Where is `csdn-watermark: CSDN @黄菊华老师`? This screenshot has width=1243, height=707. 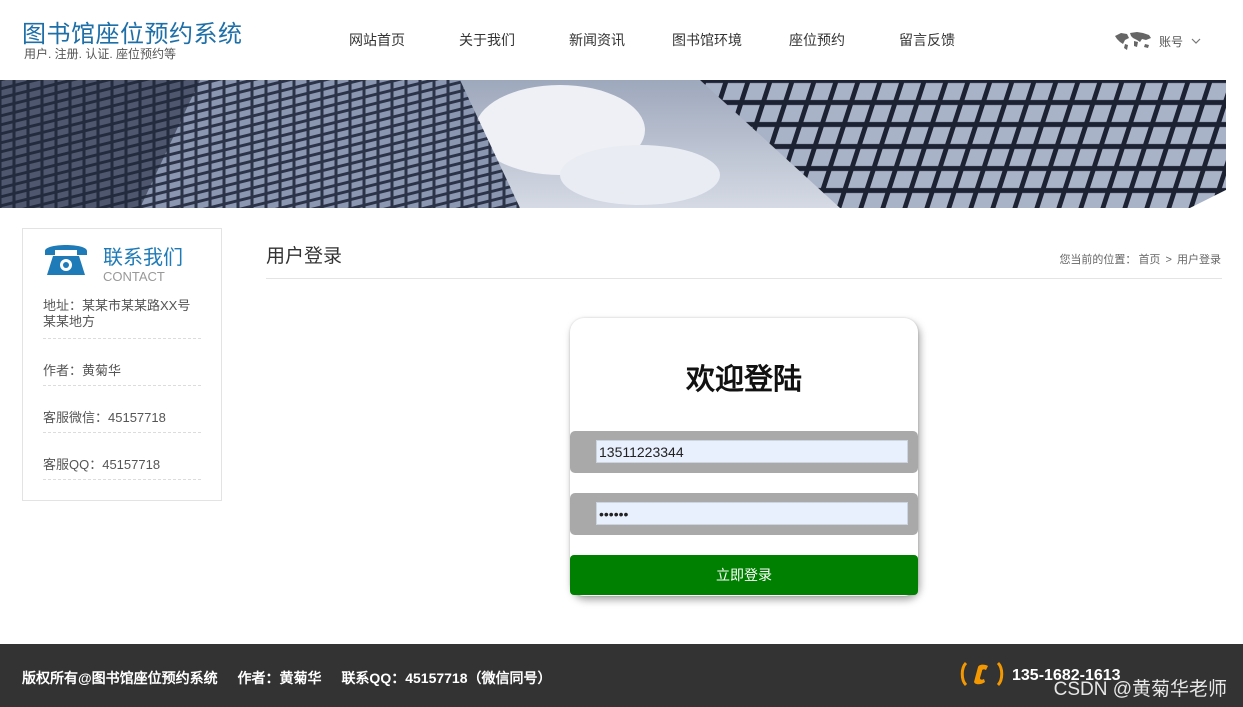
csdn-watermark: CSDN @黄菊华老师 is located at coordinates (1140, 689).